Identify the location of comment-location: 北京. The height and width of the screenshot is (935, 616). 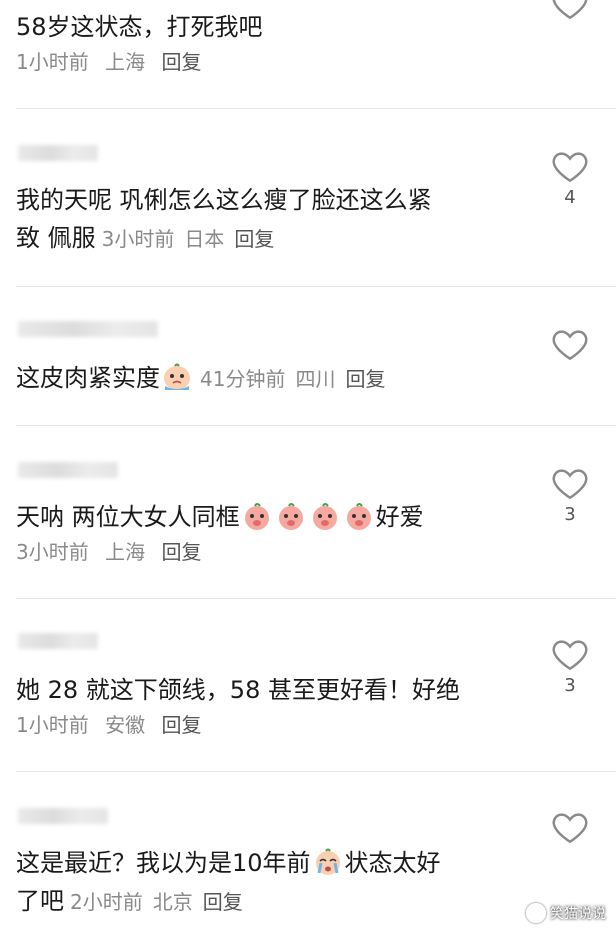
(172, 902).